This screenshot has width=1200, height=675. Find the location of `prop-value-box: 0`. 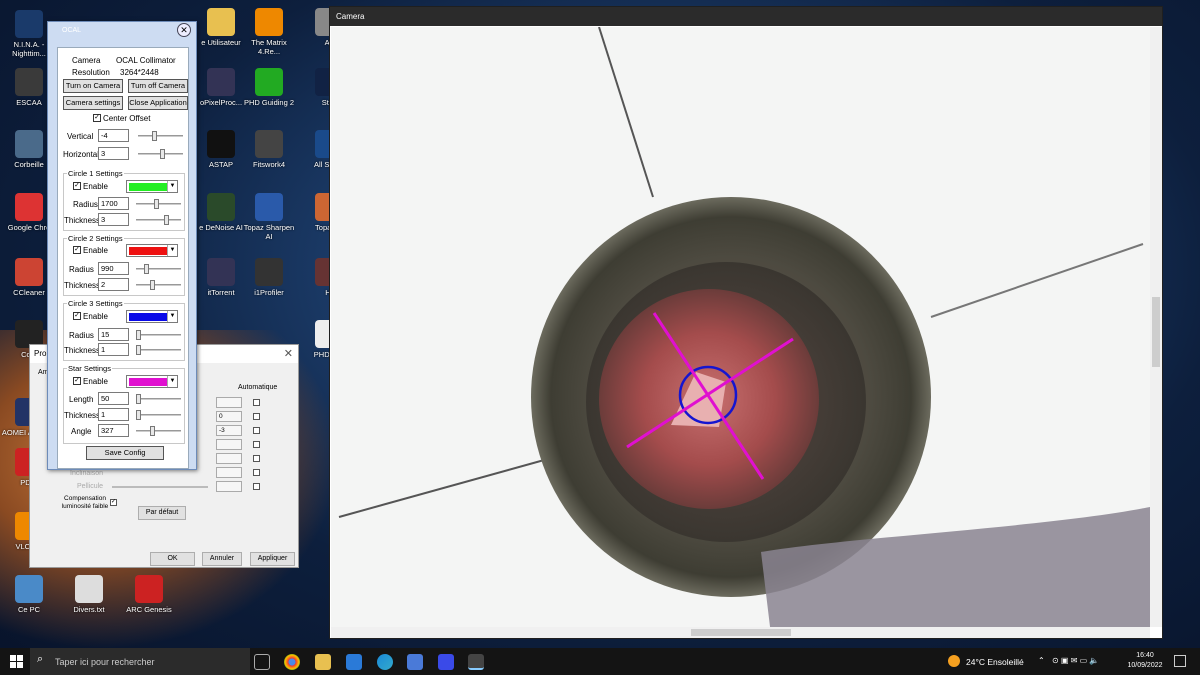

prop-value-box: 0 is located at coordinates (229, 416).